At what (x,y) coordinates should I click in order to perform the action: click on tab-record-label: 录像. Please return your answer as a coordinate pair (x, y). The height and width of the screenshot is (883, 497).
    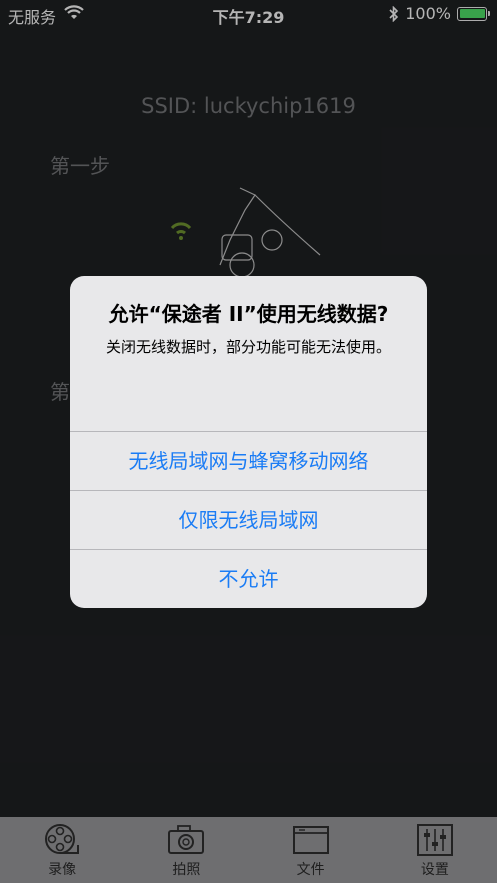
    Looking at the image, I should click on (62, 870).